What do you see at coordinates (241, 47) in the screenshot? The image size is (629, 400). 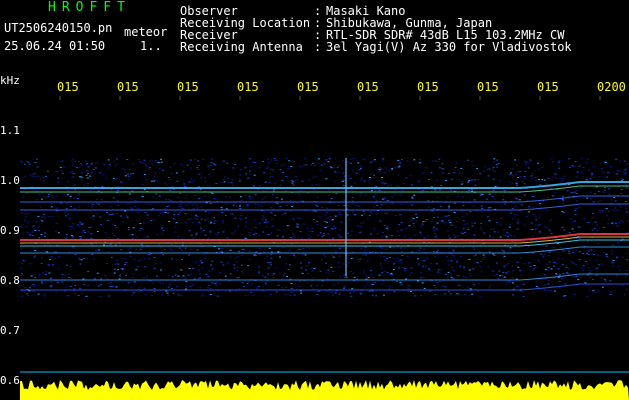 I see `info-label: Receiving Antenna` at bounding box center [241, 47].